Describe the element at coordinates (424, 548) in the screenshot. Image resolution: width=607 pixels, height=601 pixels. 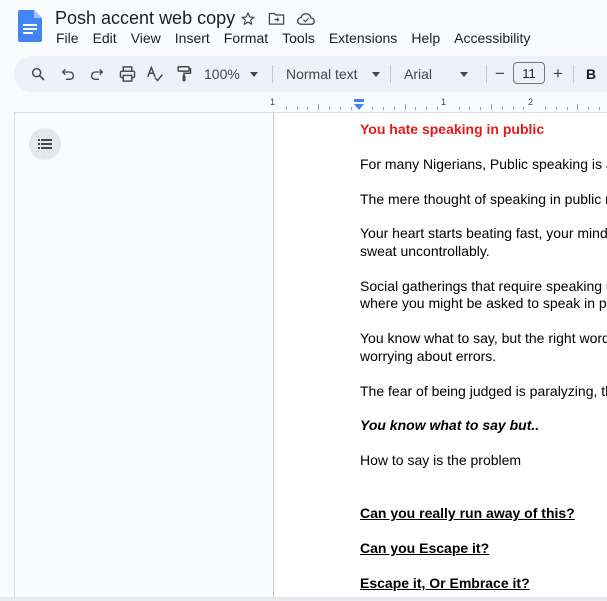
I see `subheading: Can you Escape it?` at that location.